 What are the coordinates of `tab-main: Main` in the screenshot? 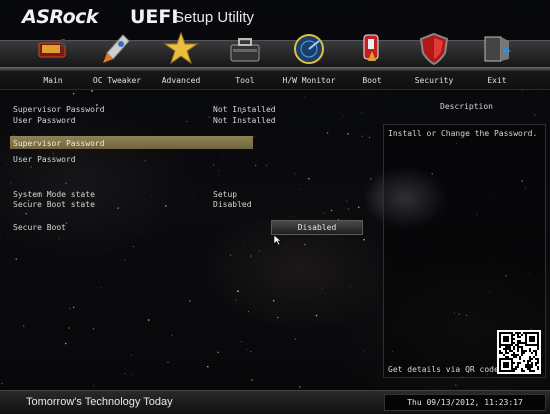 It's located at (53, 65).